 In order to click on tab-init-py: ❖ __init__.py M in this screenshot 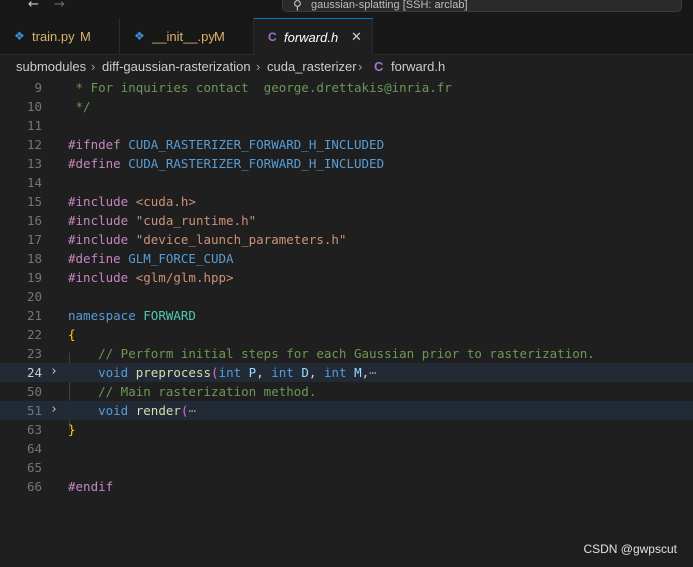, I will do `click(187, 36)`.